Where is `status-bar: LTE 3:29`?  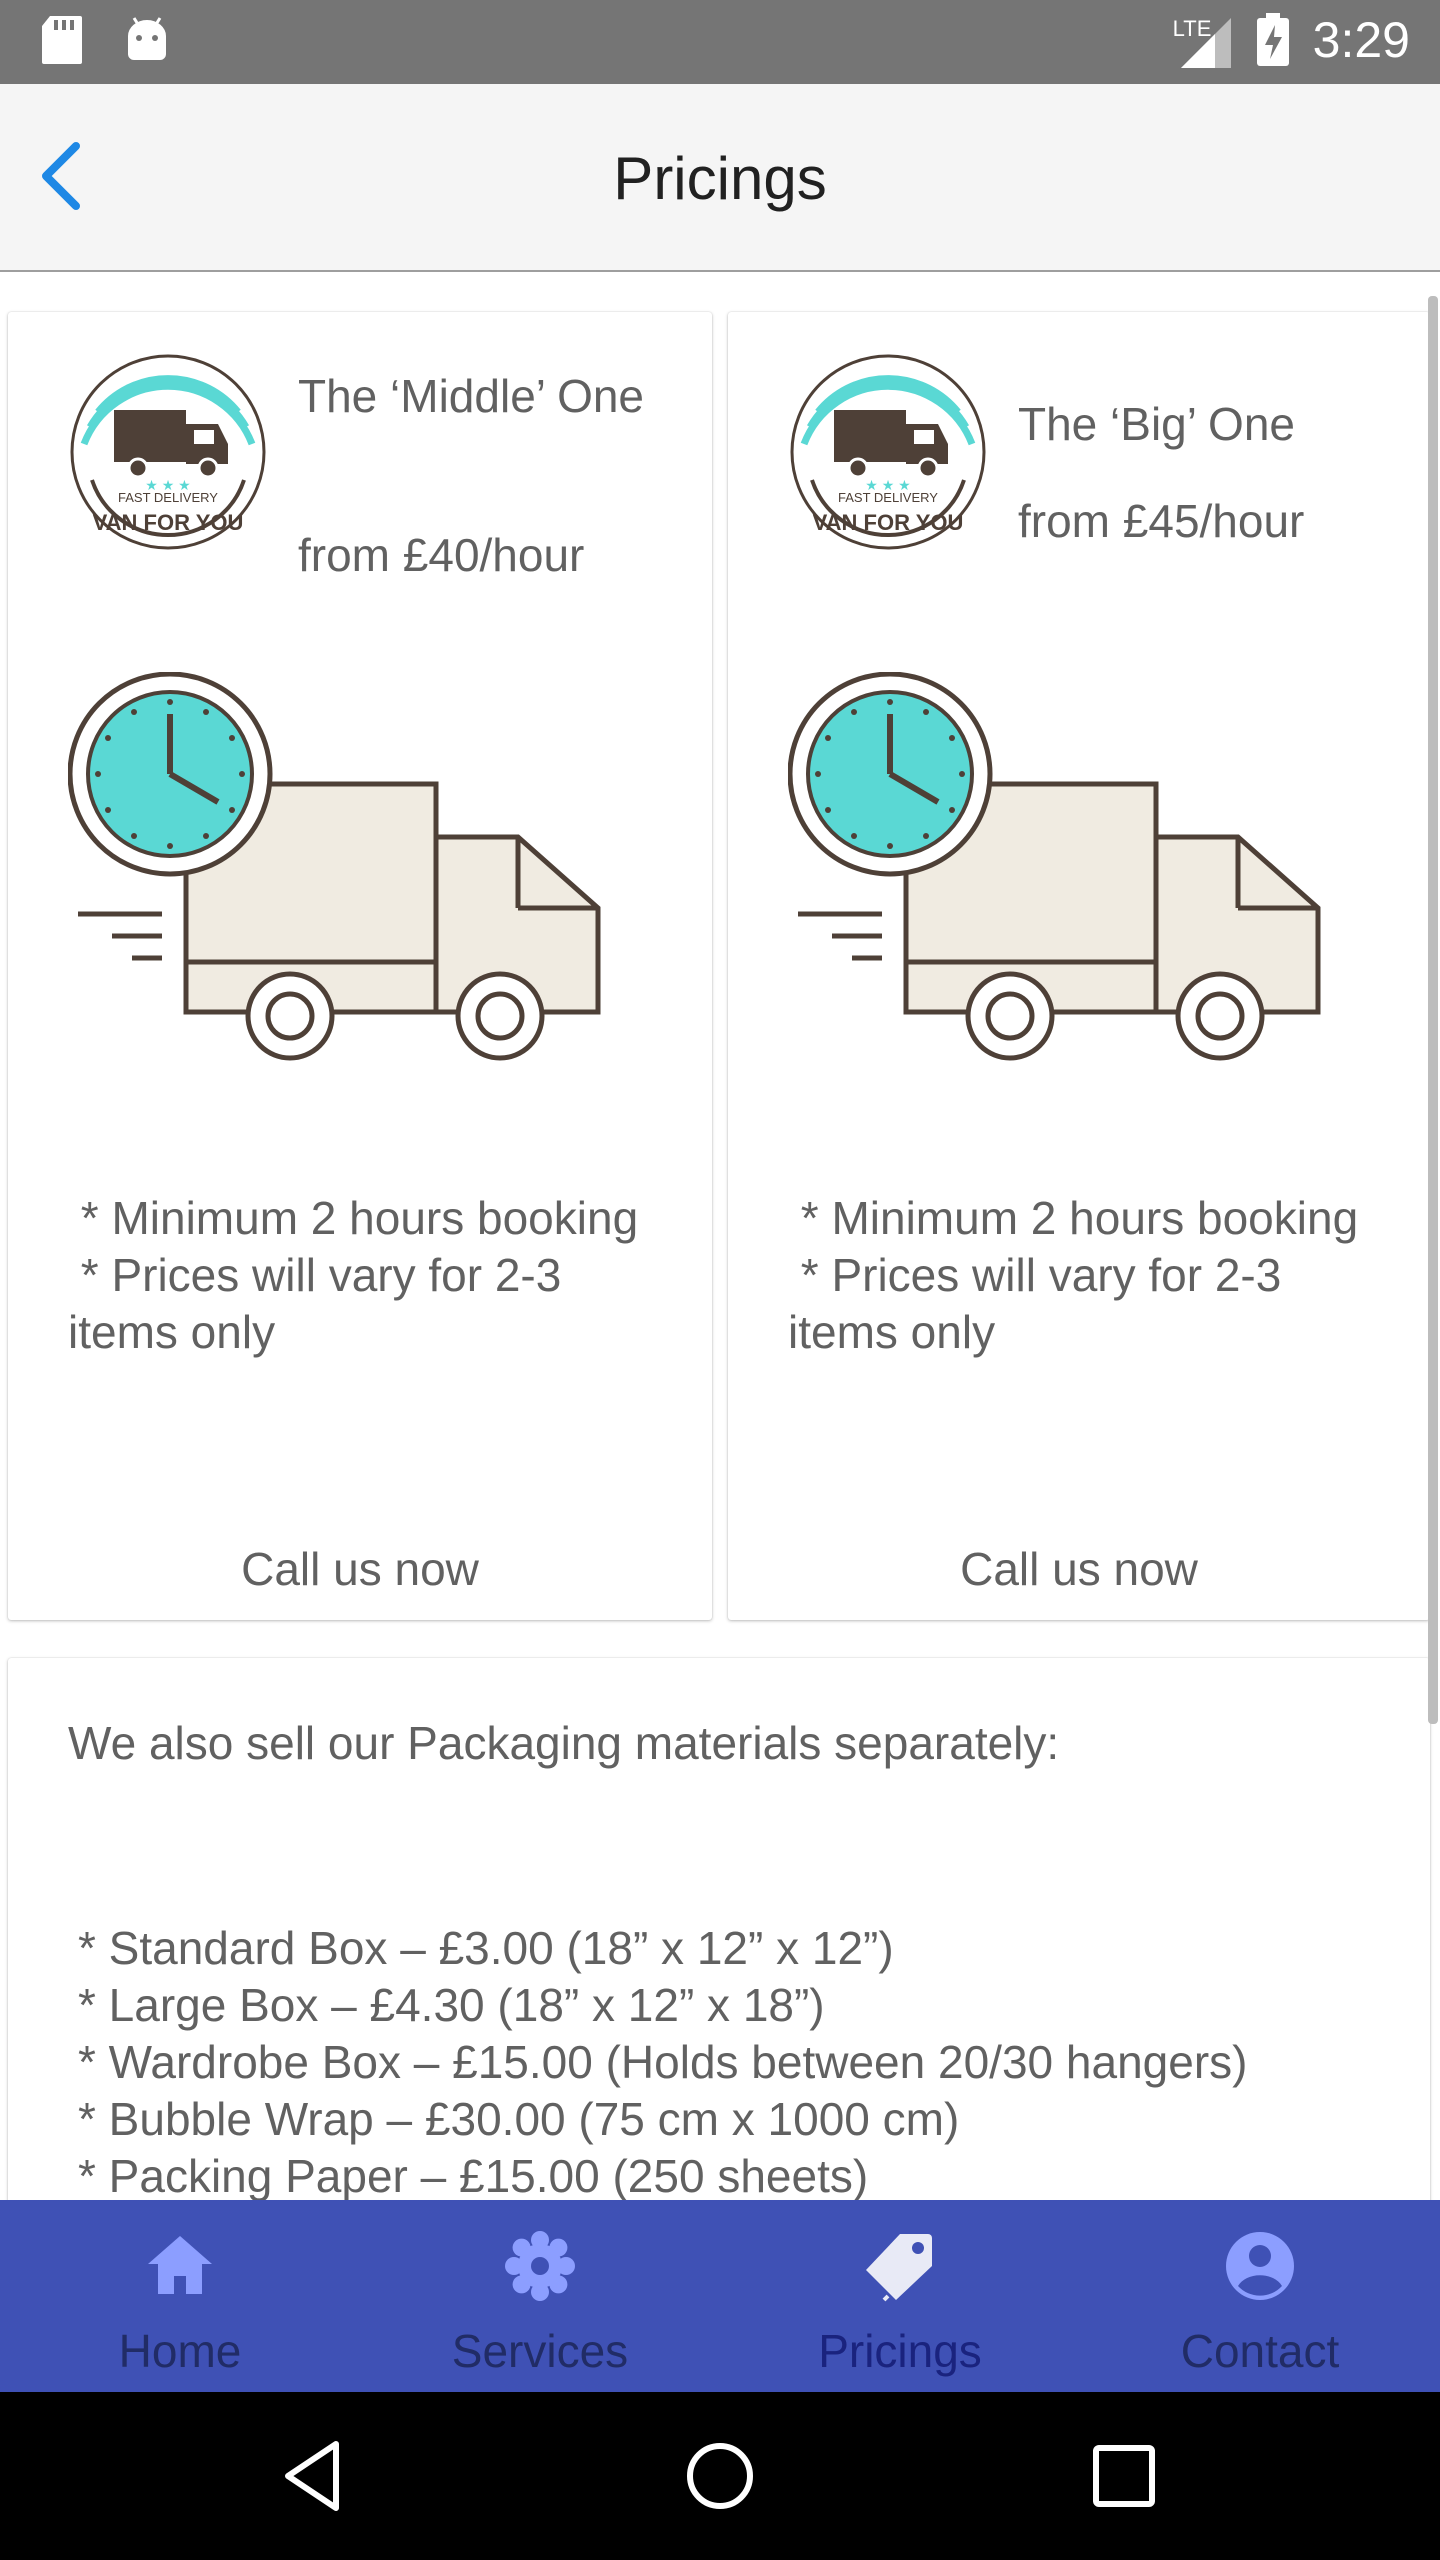
status-bar: LTE 3:29 is located at coordinates (720, 42).